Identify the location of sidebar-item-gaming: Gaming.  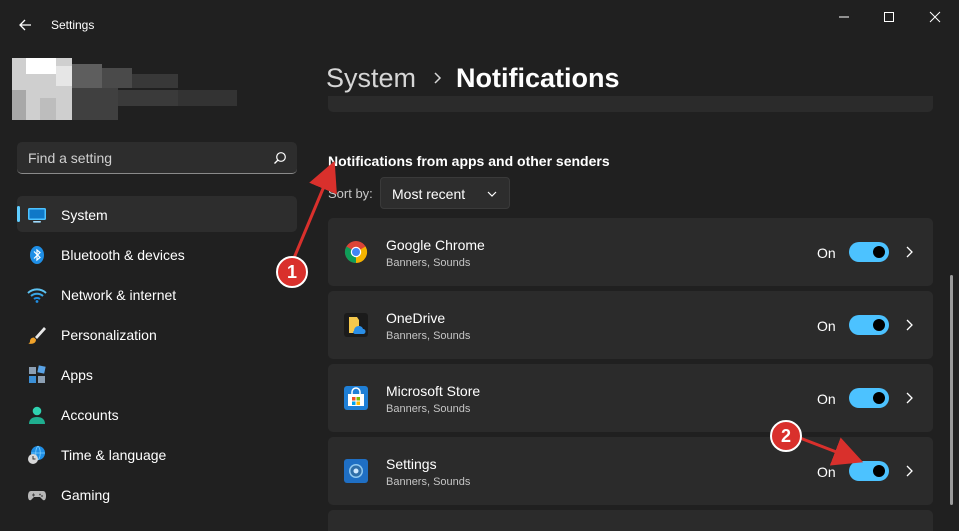
(157, 494).